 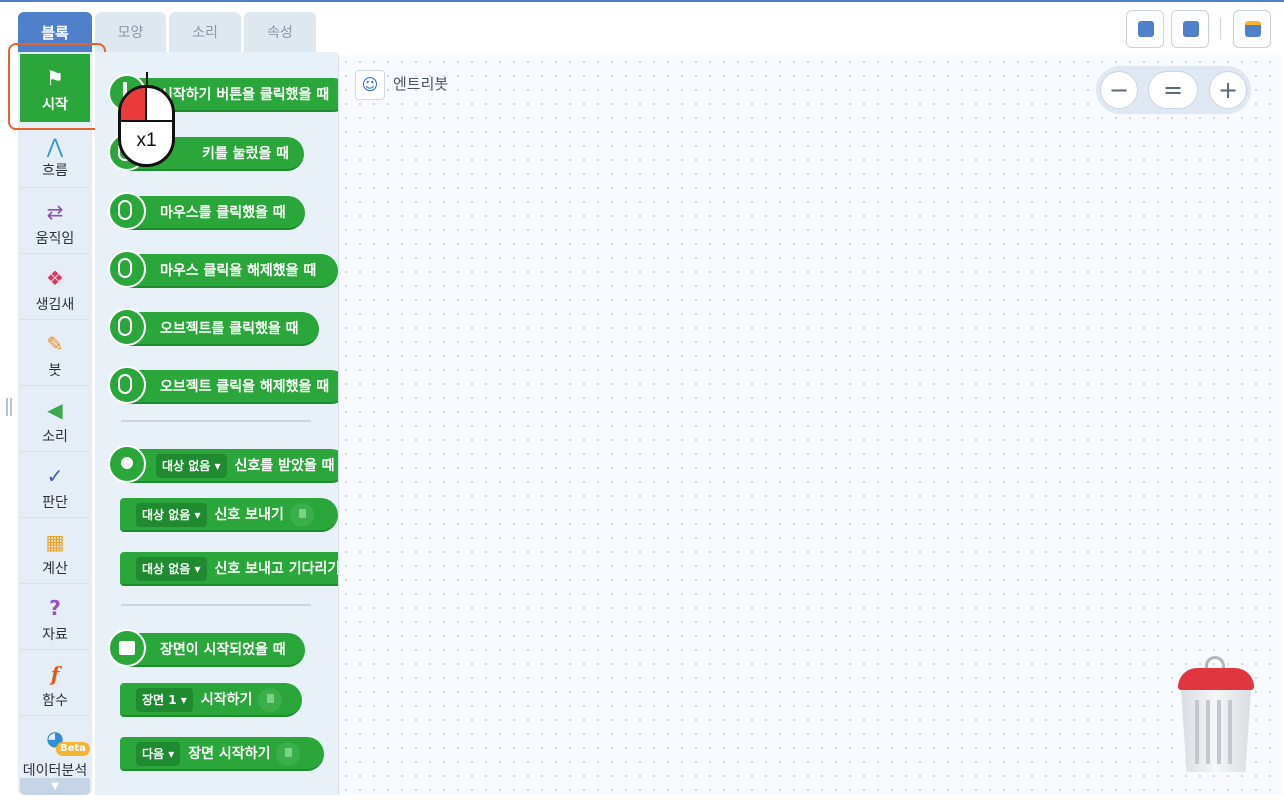 What do you see at coordinates (205, 32) in the screenshot?
I see `tab-sound: 소리` at bounding box center [205, 32].